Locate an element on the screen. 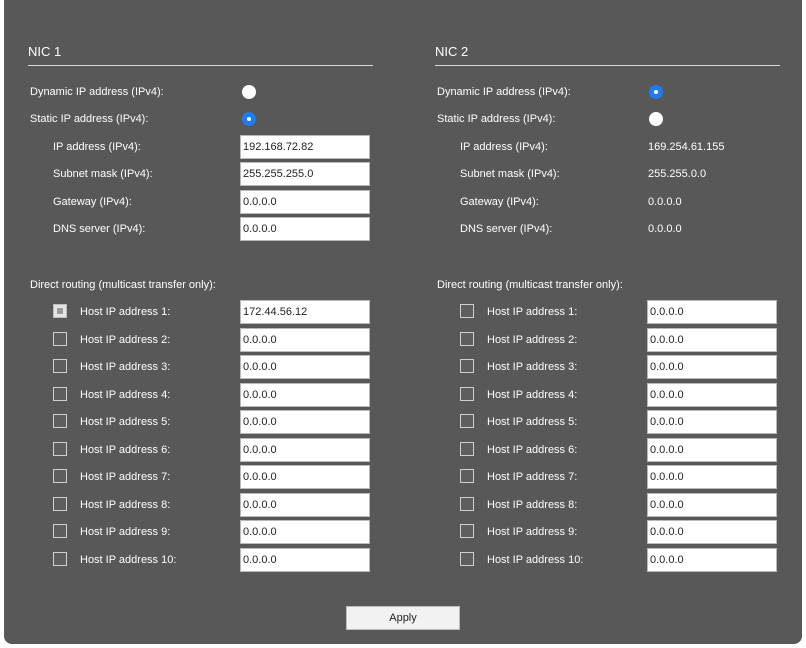 The height and width of the screenshot is (648, 806). nic2-dns-label: DNS server (IPv4): is located at coordinates (506, 229).